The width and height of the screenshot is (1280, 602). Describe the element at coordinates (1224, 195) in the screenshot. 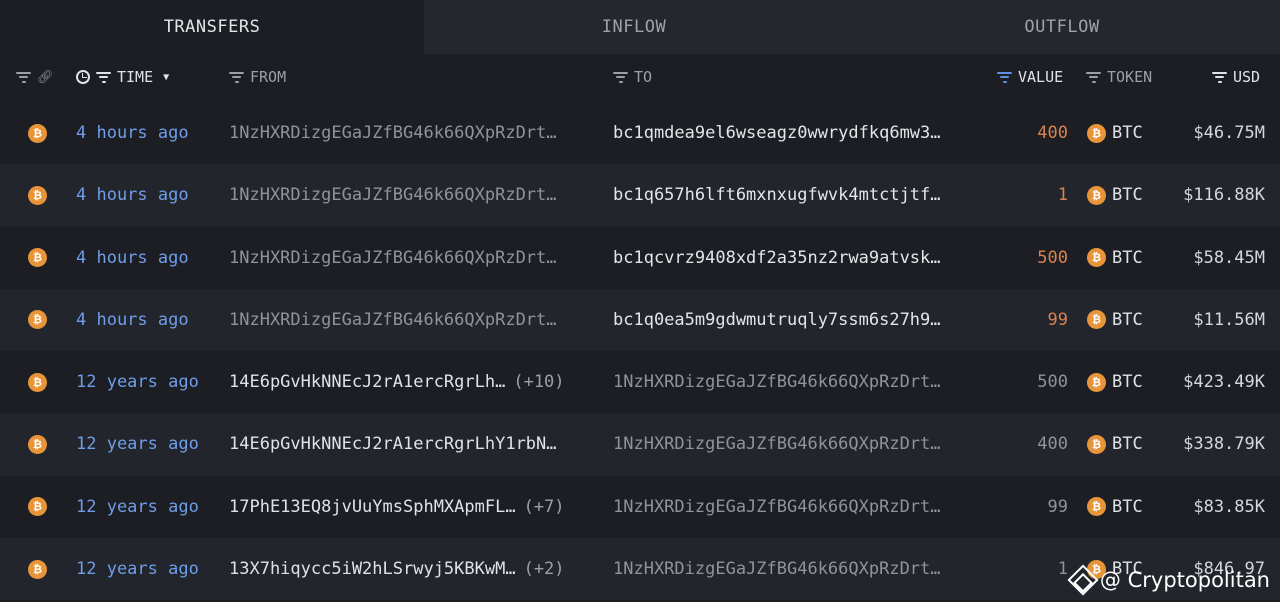

I see `row-usd: $116.88K` at that location.